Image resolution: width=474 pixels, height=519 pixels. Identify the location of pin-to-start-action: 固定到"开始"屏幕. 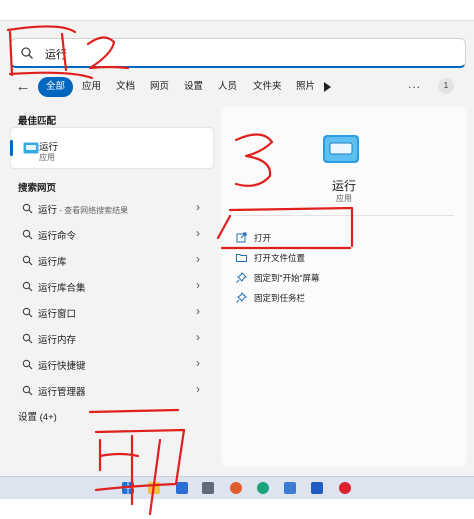
(344, 279).